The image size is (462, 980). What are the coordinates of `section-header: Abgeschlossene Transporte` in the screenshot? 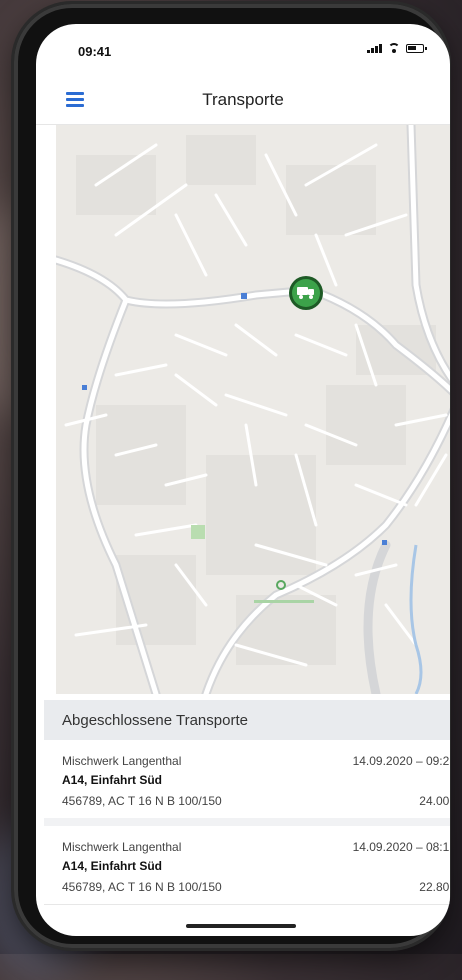 It's located at (247, 720).